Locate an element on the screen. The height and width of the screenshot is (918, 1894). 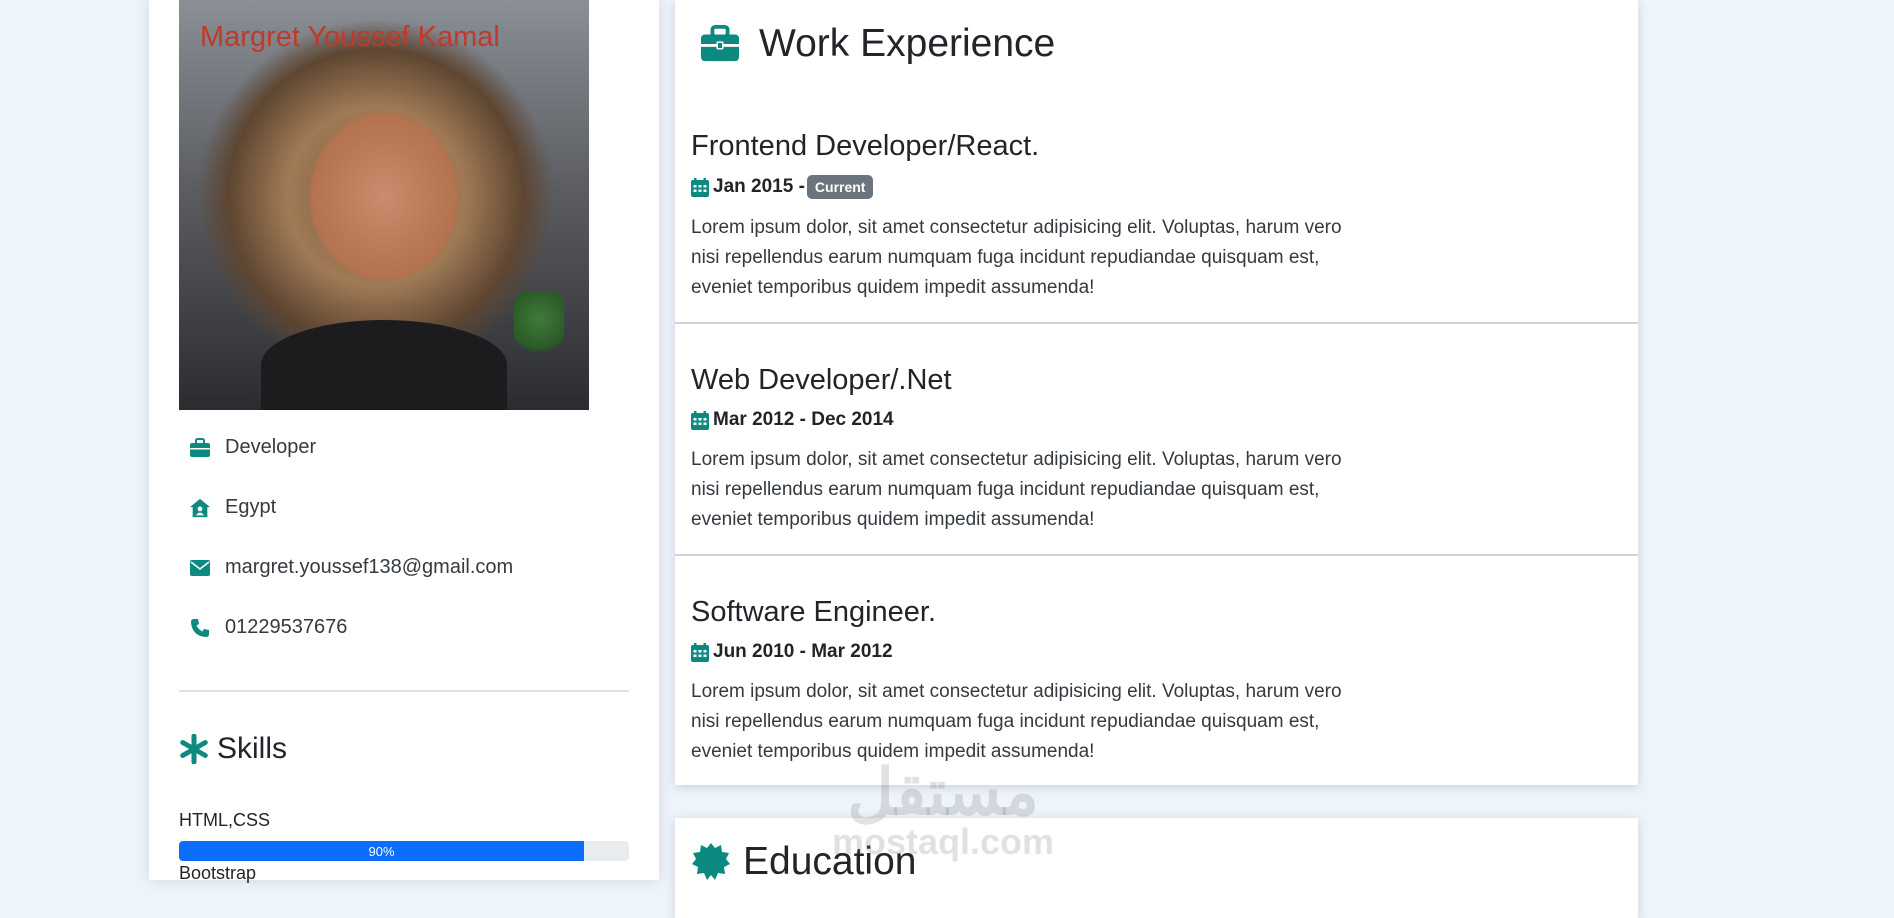
profile-photo: Margret Youssef Kamal is located at coordinates (384, 205).